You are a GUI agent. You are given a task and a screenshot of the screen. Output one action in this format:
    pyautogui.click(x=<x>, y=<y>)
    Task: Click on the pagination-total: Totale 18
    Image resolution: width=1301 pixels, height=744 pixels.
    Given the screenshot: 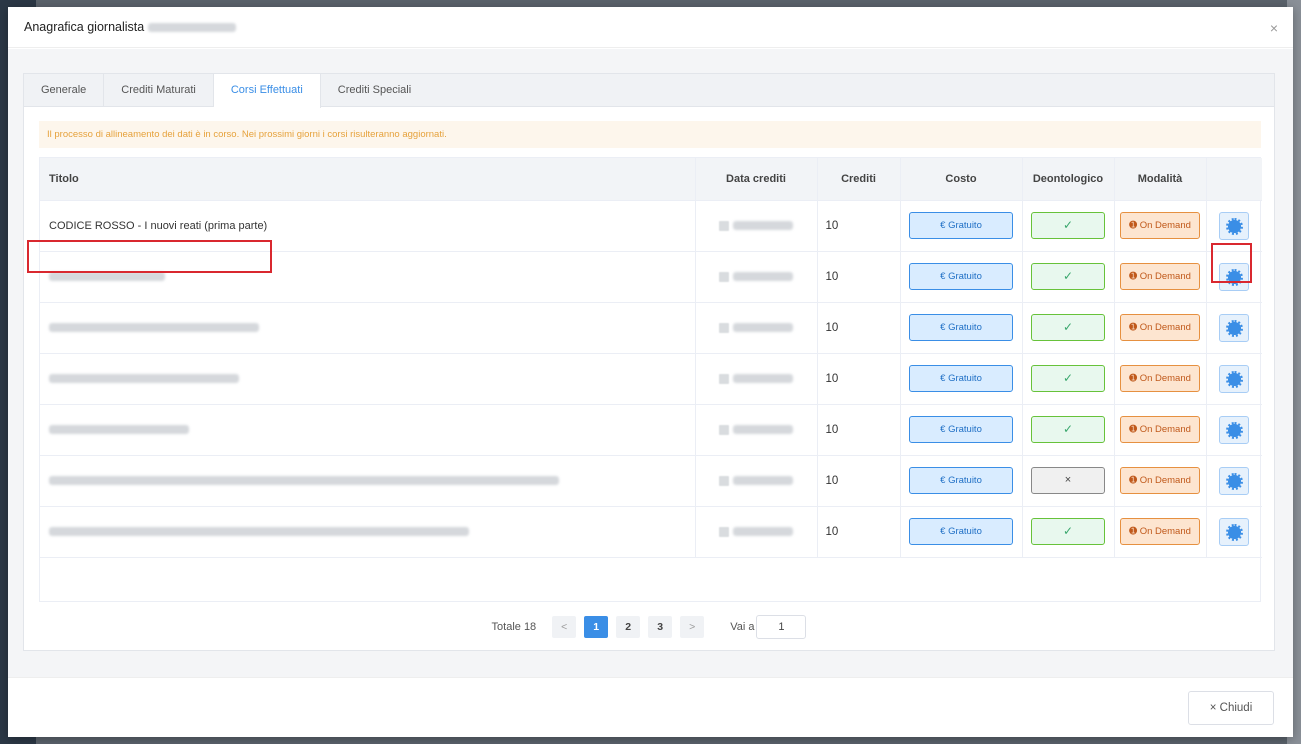 What is the action you would take?
    pyautogui.click(x=514, y=627)
    